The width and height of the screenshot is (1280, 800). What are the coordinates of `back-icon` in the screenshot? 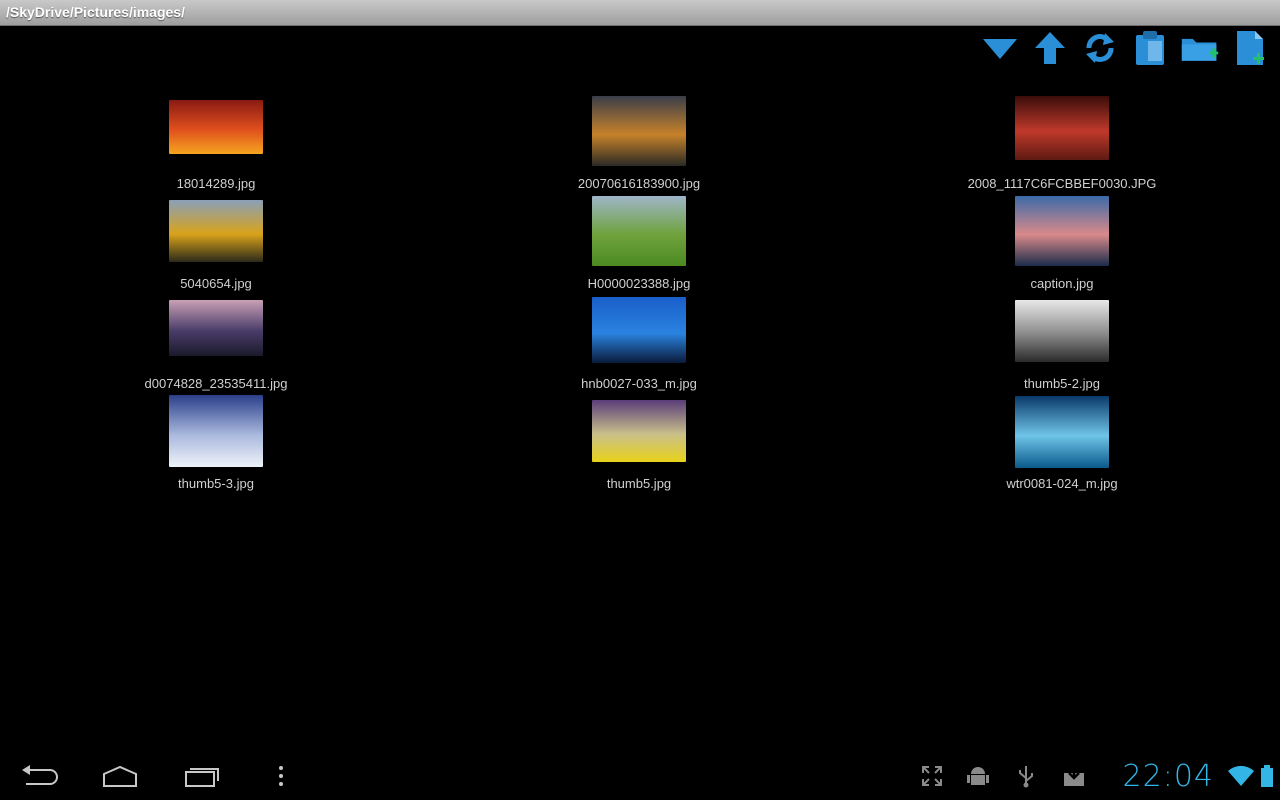 It's located at (40, 775).